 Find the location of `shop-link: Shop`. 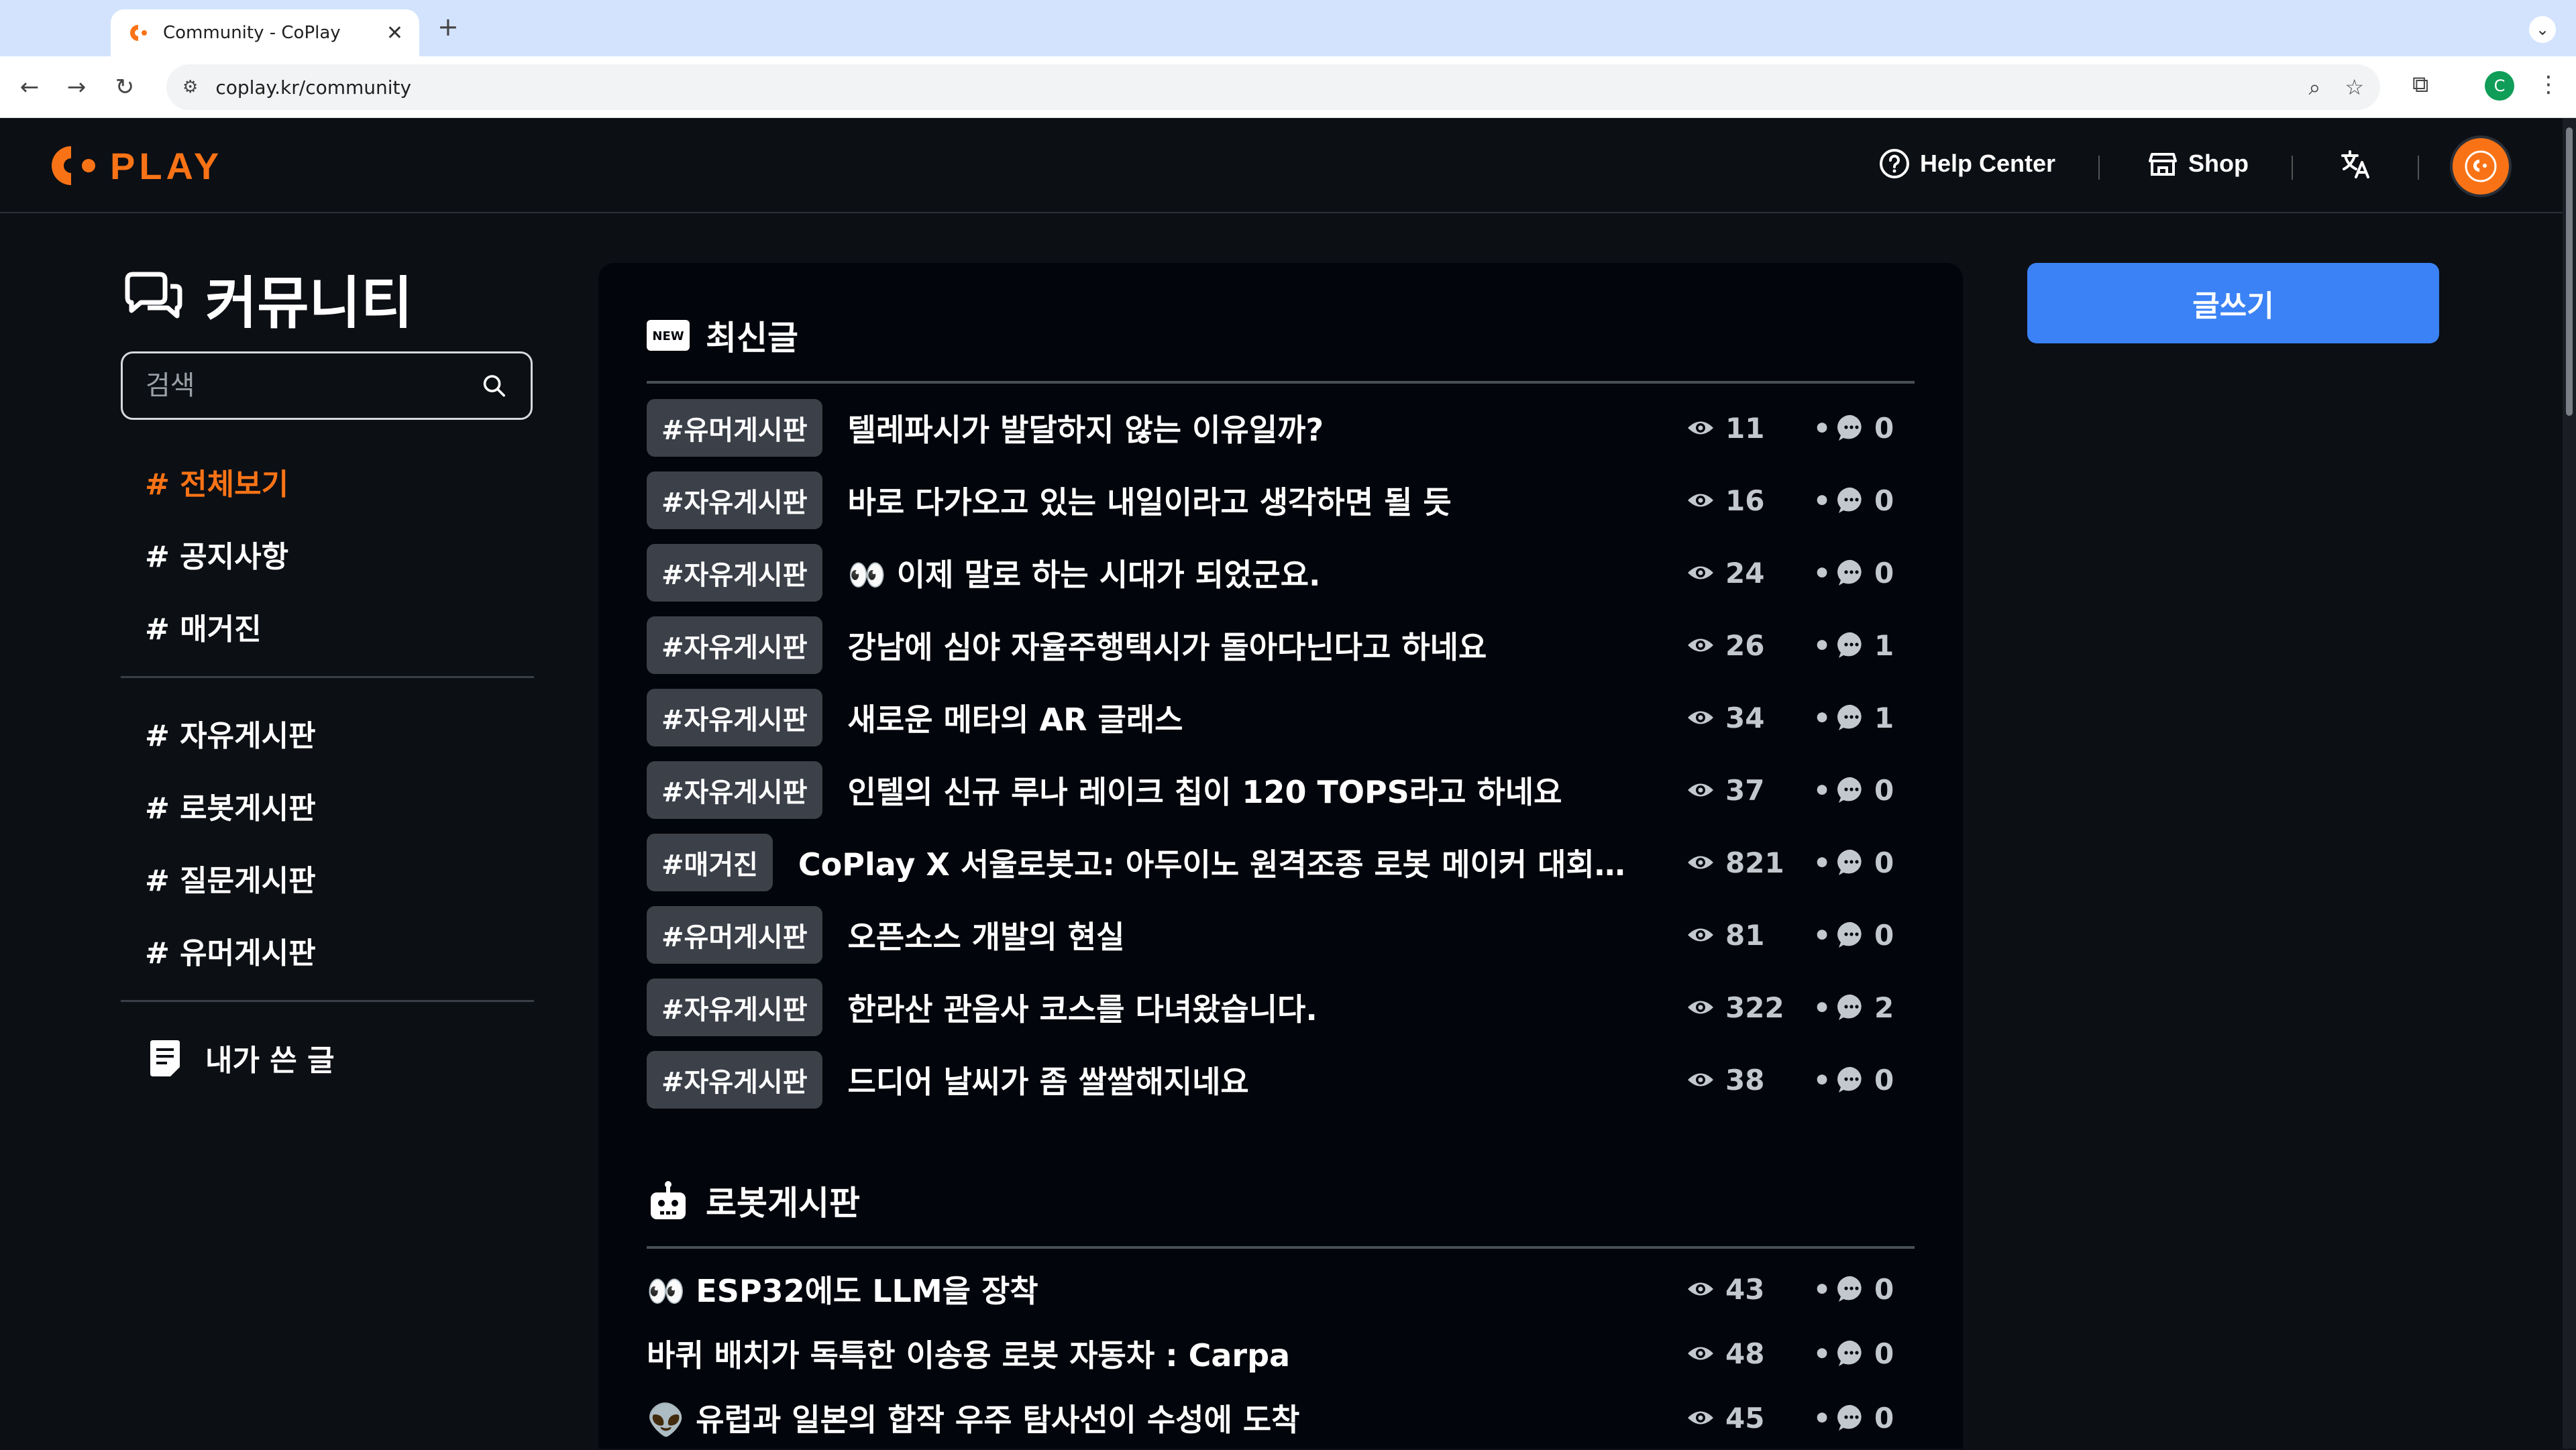

shop-link: Shop is located at coordinates (2198, 164).